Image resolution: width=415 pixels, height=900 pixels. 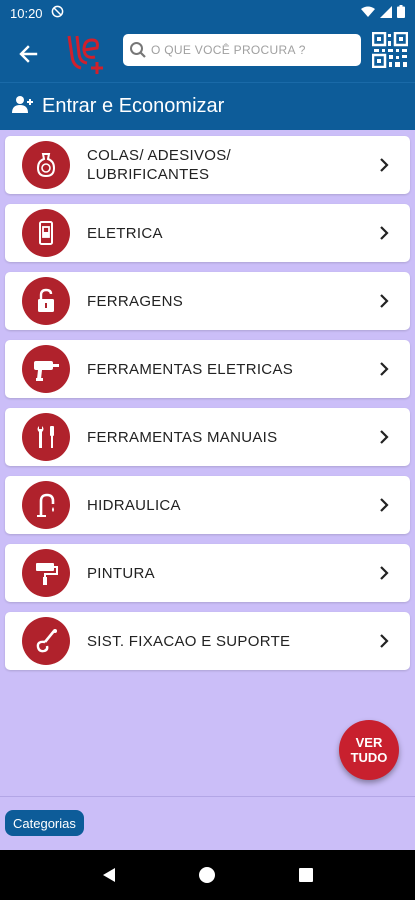 I want to click on app-bar, so click(x=207, y=54).